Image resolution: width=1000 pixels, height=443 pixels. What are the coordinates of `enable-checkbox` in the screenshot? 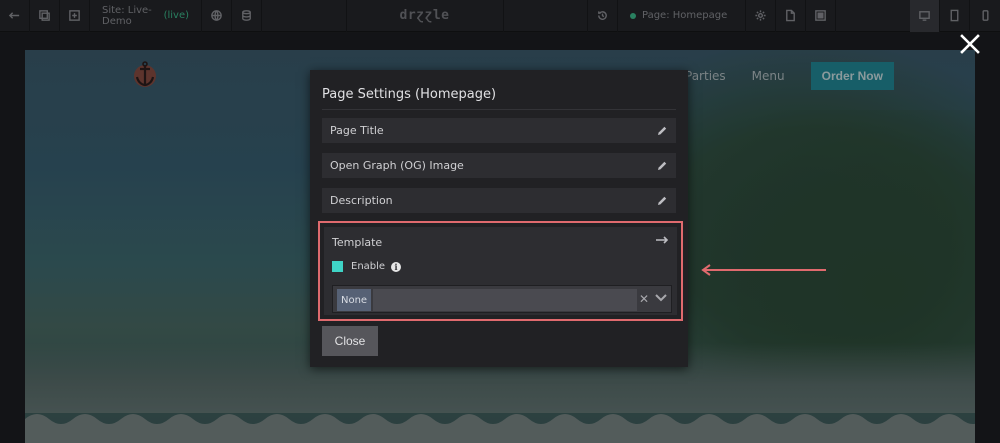 It's located at (337, 266).